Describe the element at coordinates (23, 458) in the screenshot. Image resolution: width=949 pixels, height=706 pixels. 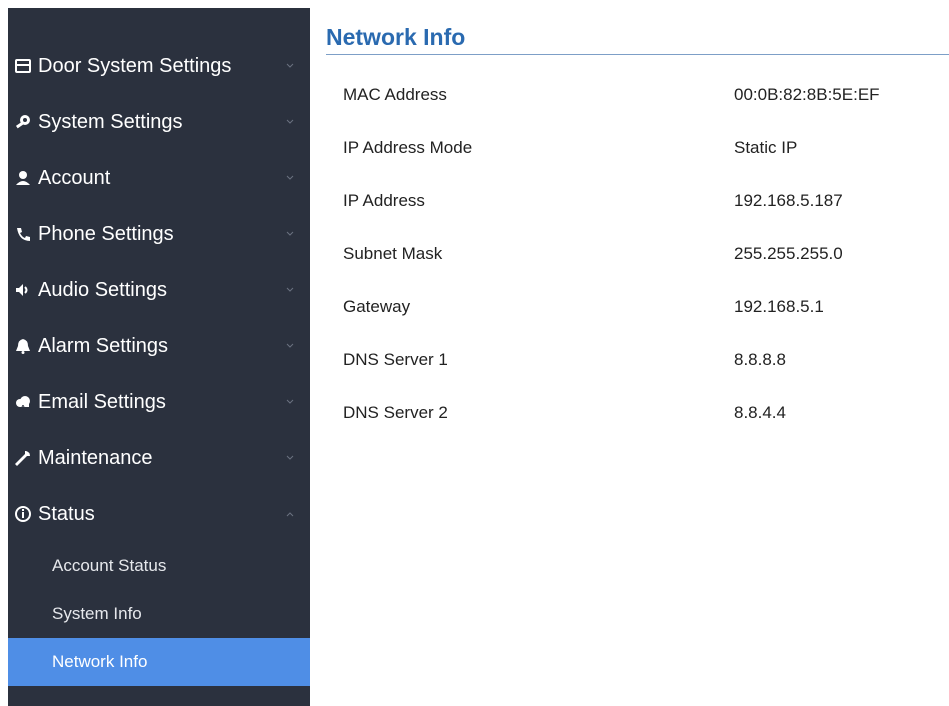
I see `wrench-icon` at that location.